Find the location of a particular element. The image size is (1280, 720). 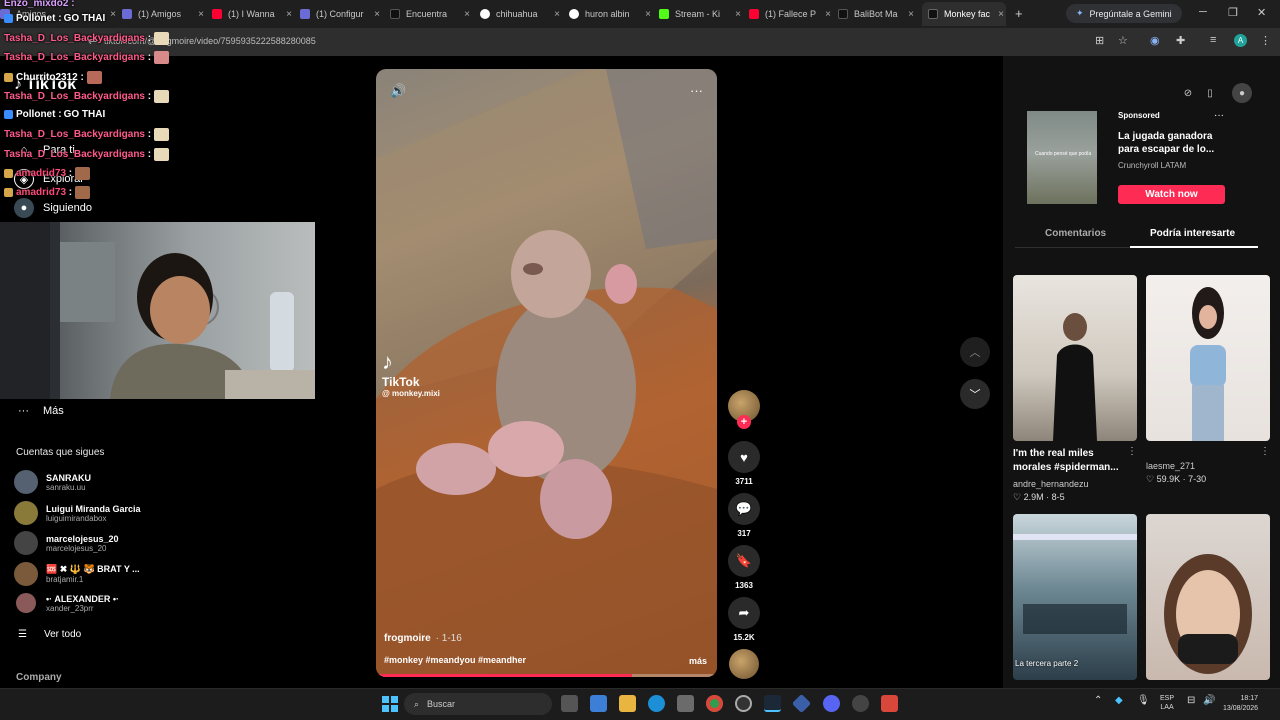

tab-suggested: Podría interesarte is located at coordinates (1192, 233).